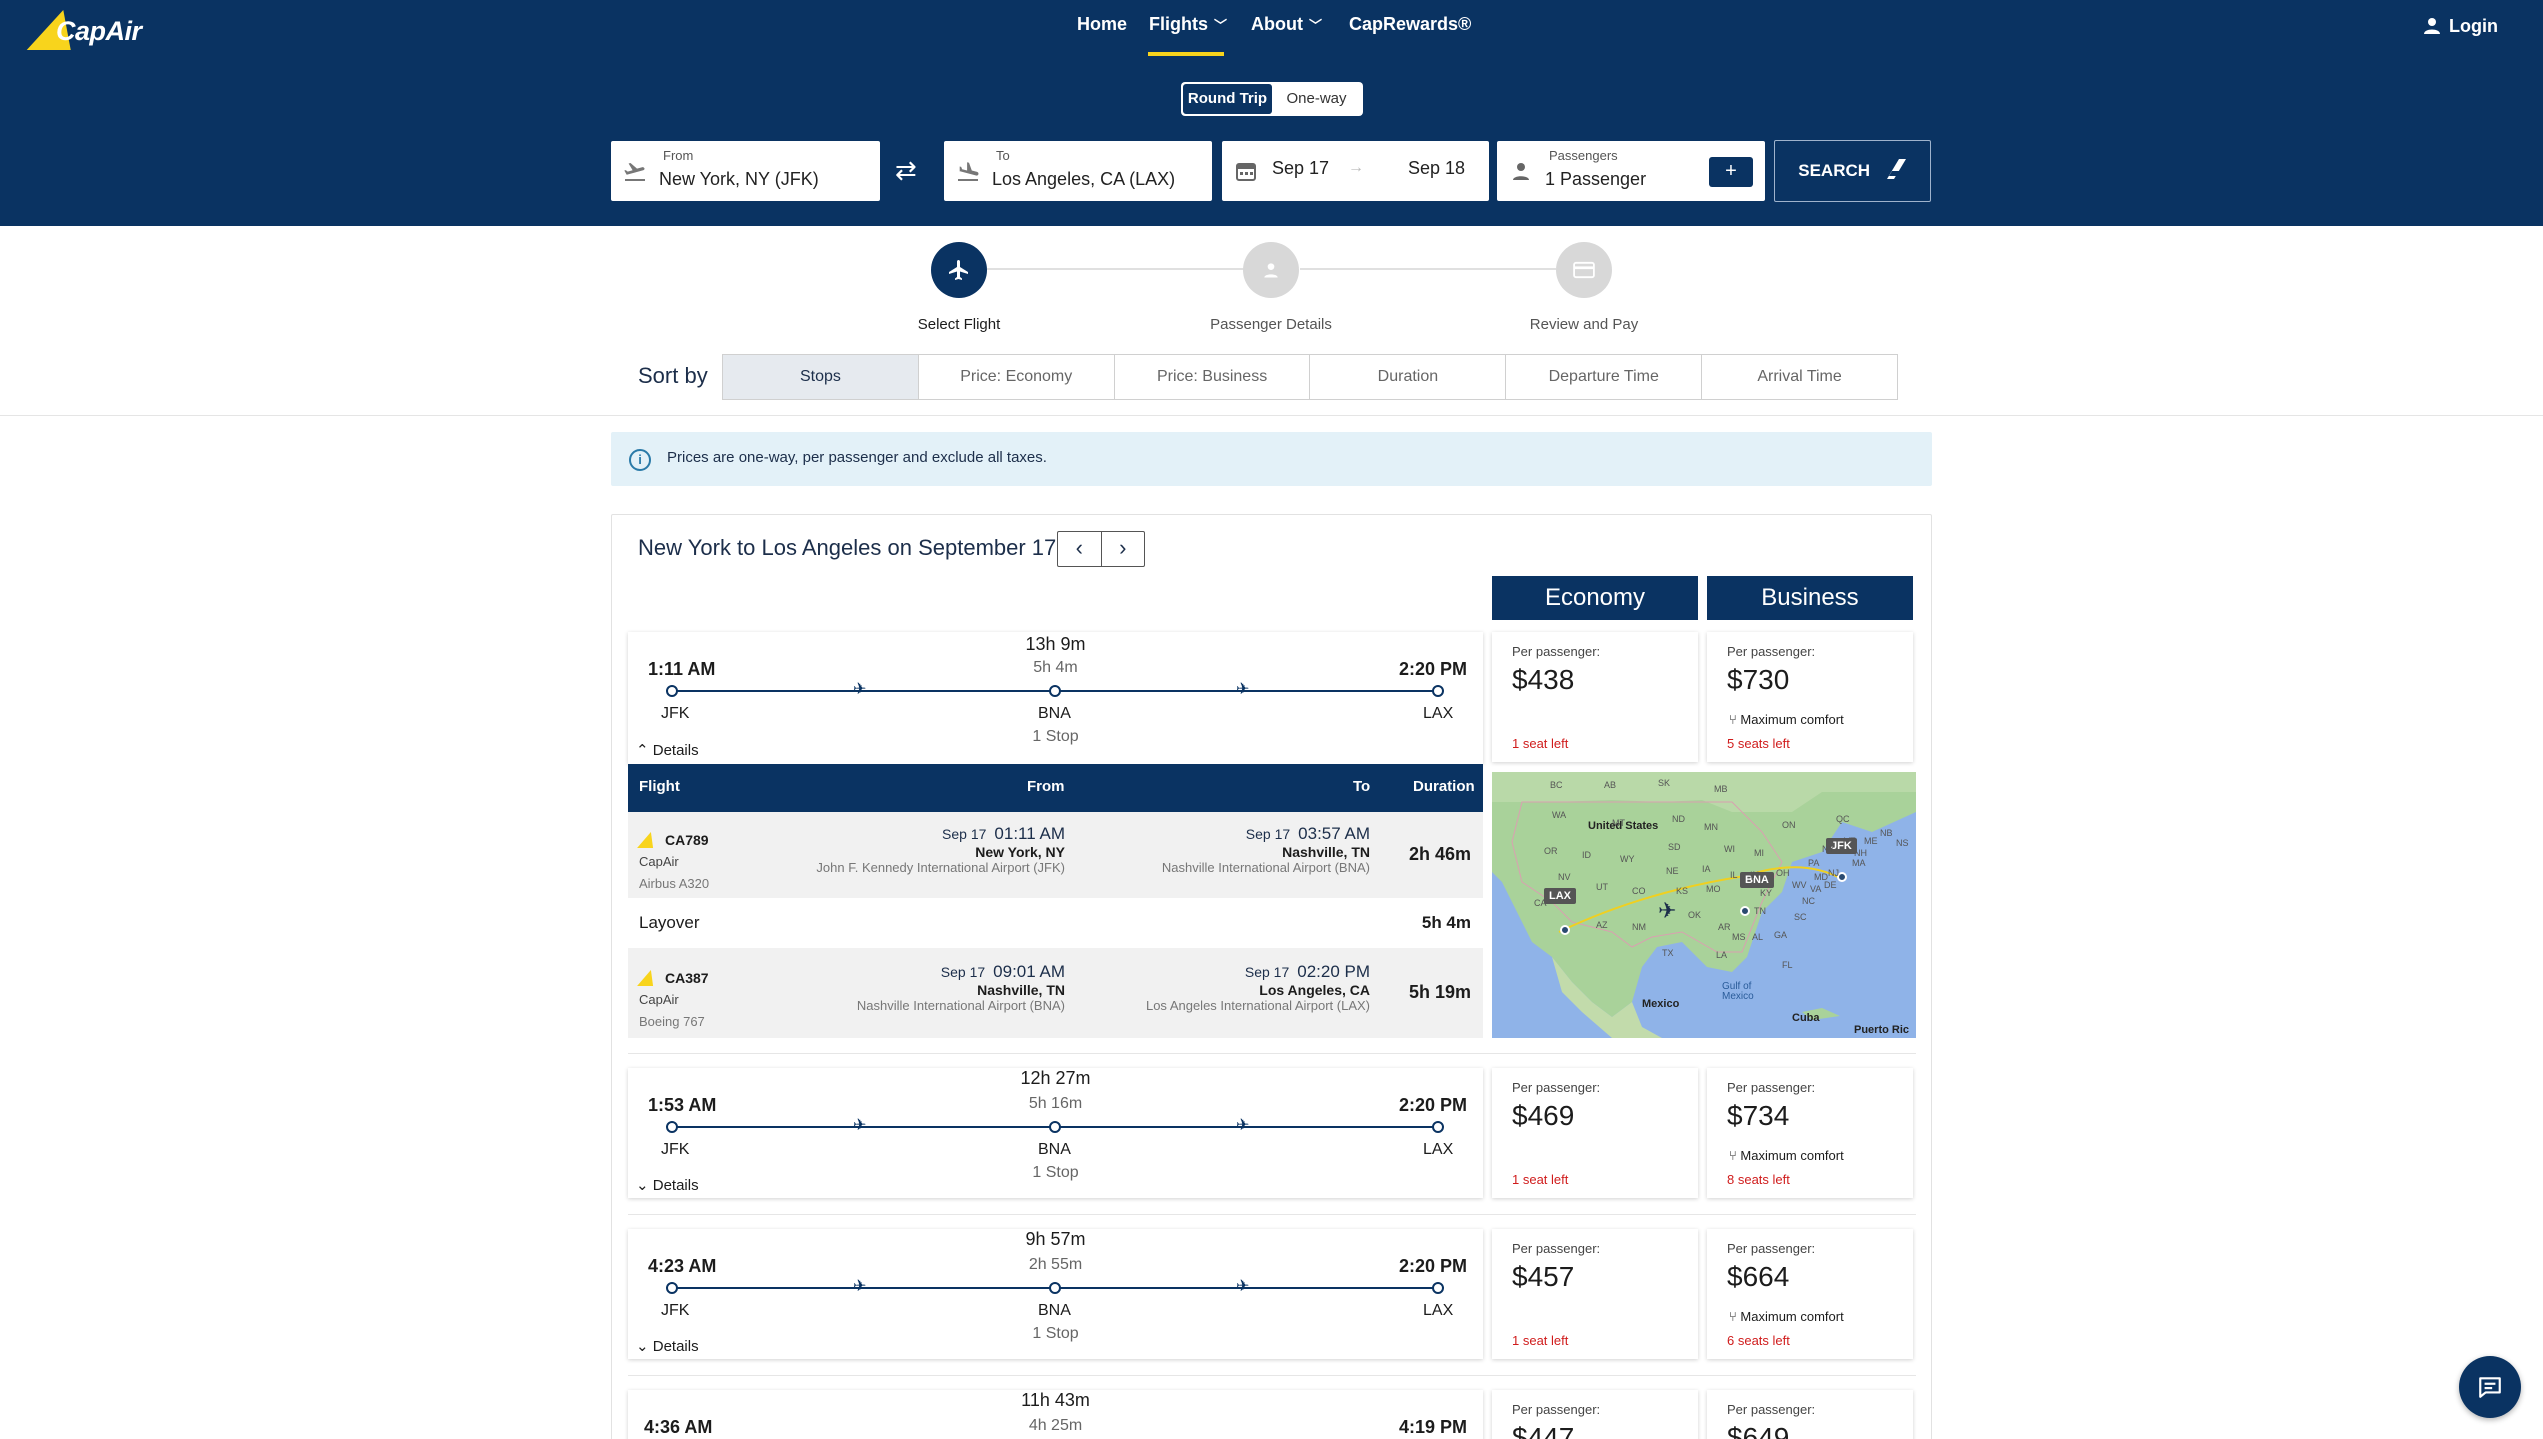 The image size is (2543, 1439). What do you see at coordinates (1115, 269) in the screenshot?
I see `step-connector` at bounding box center [1115, 269].